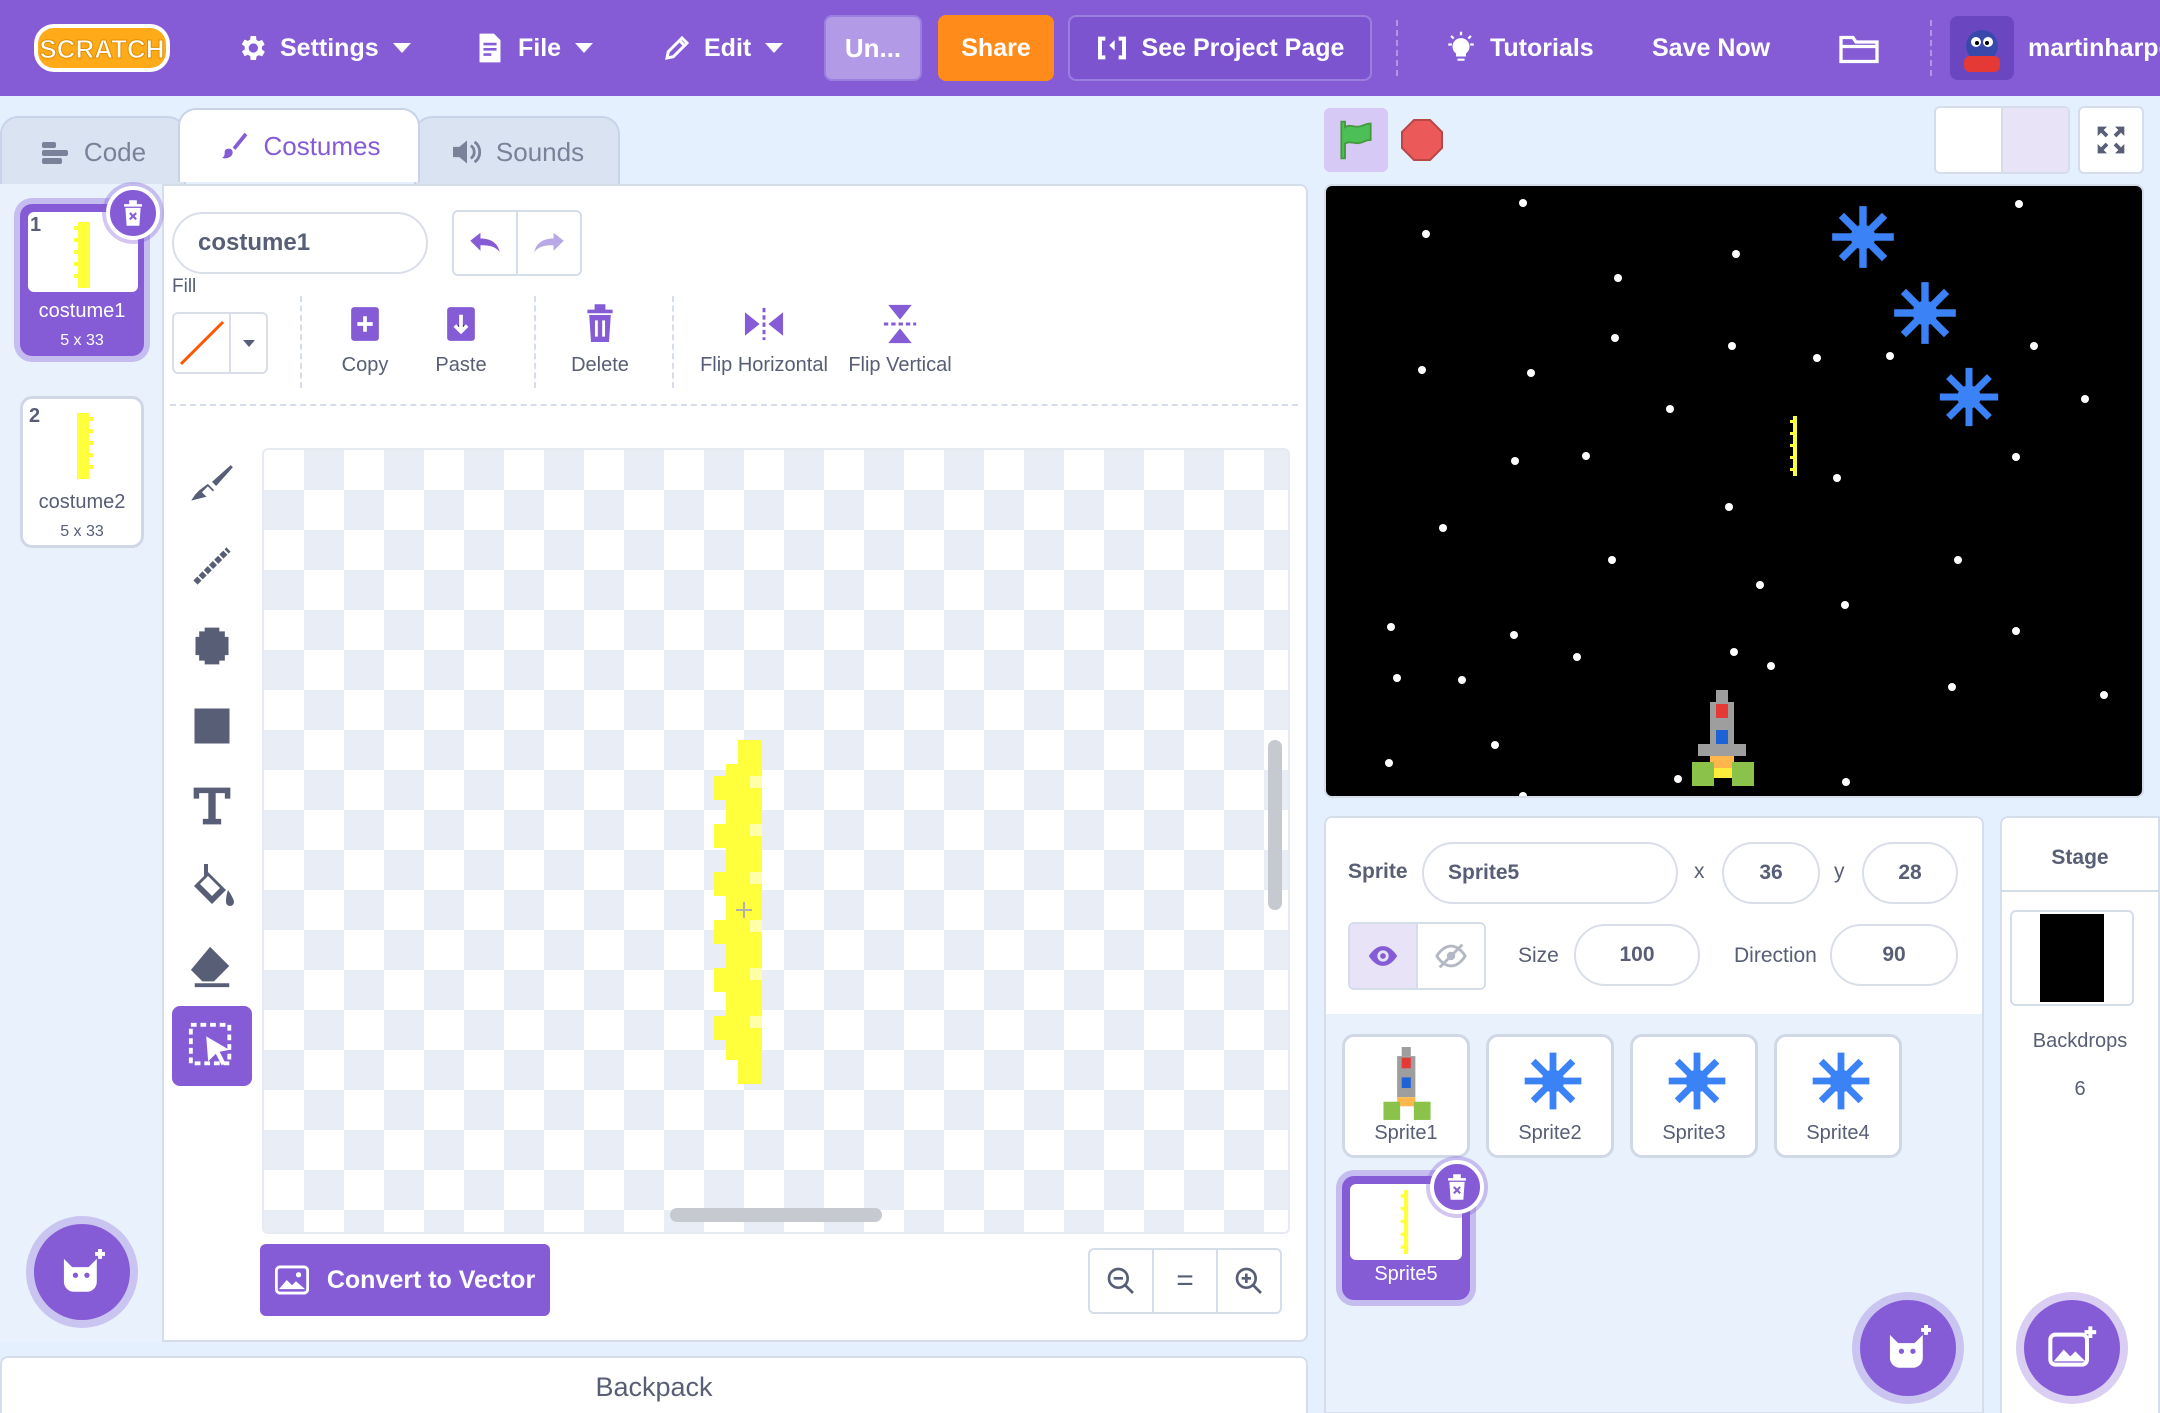 The width and height of the screenshot is (2160, 1413). Describe the element at coordinates (1553, 1081) in the screenshot. I see `snowflake-icon` at that location.